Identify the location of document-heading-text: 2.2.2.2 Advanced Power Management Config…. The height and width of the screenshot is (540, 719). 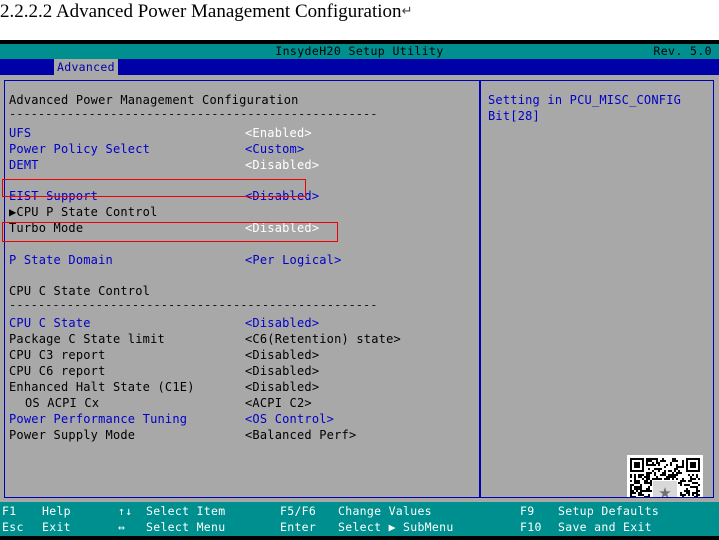
(201, 11).